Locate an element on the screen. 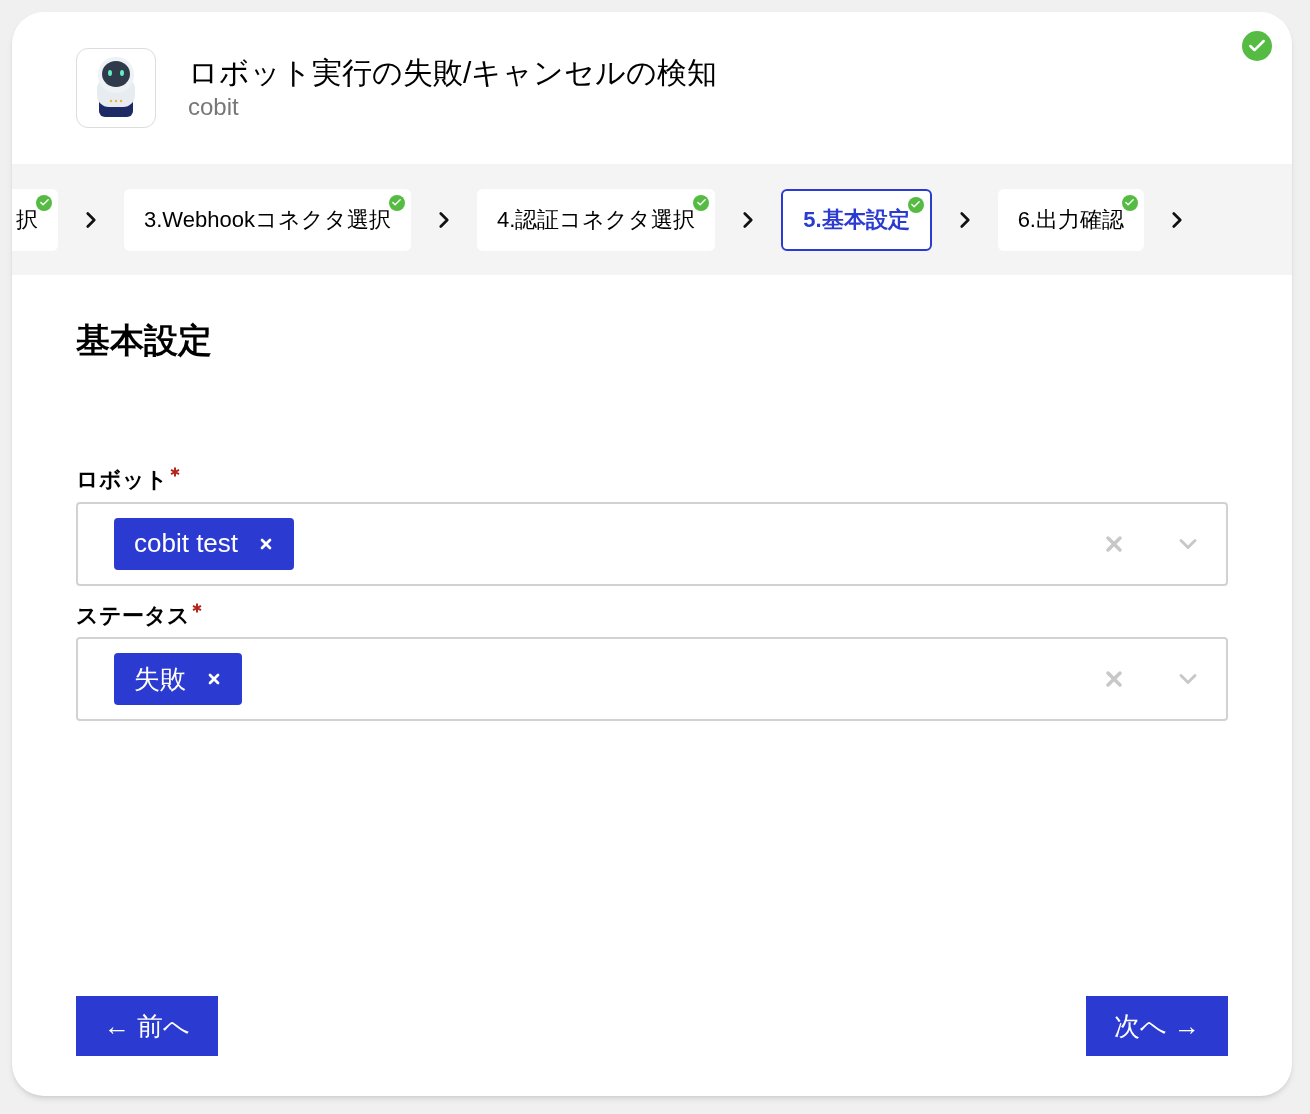 Image resolution: width=1310 pixels, height=1114 pixels. previous-button: ← 前へ is located at coordinates (147, 1026).